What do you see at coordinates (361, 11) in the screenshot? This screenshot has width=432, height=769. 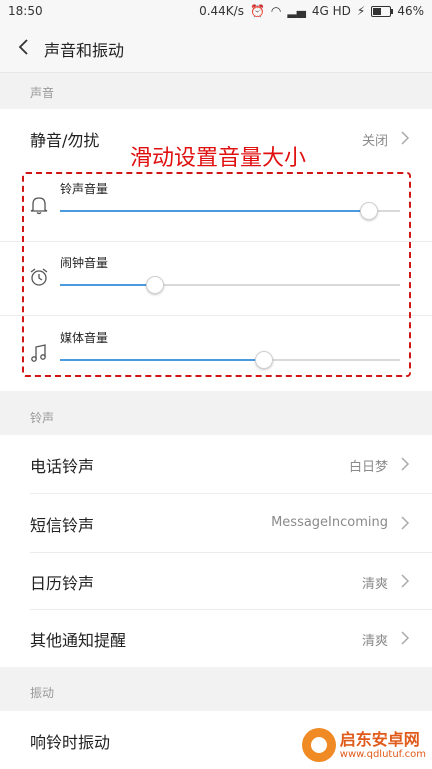 I see `charging-icon: ⚡` at bounding box center [361, 11].